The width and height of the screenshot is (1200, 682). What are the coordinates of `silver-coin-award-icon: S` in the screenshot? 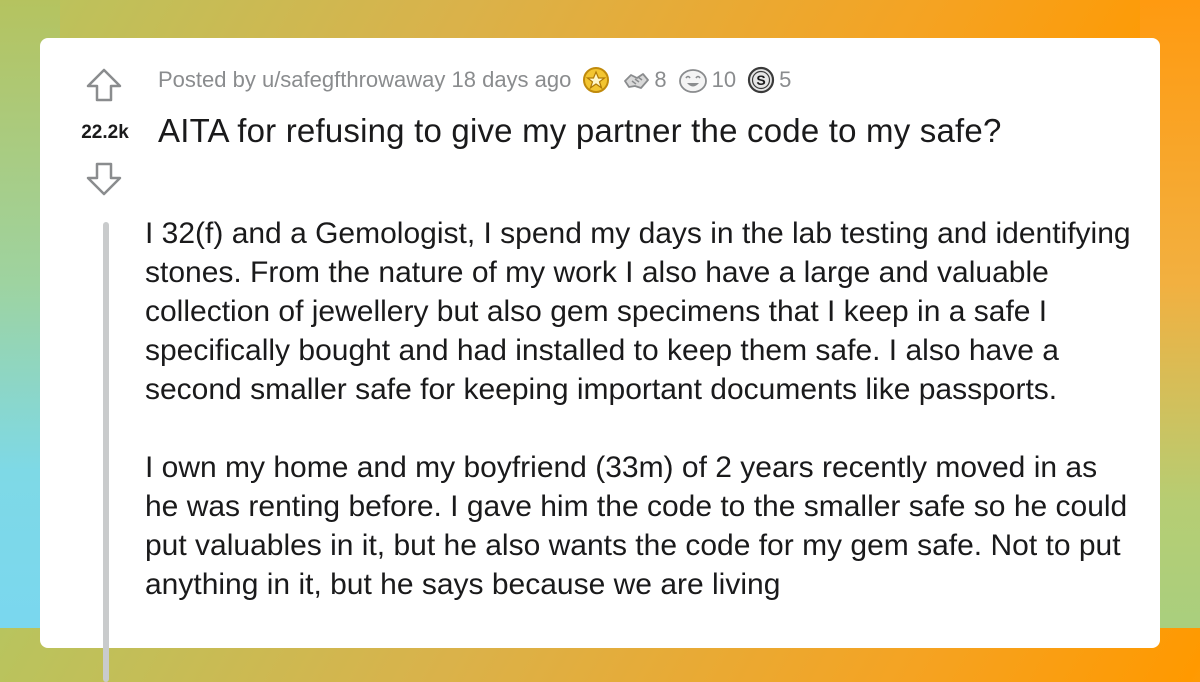 It's located at (761, 80).